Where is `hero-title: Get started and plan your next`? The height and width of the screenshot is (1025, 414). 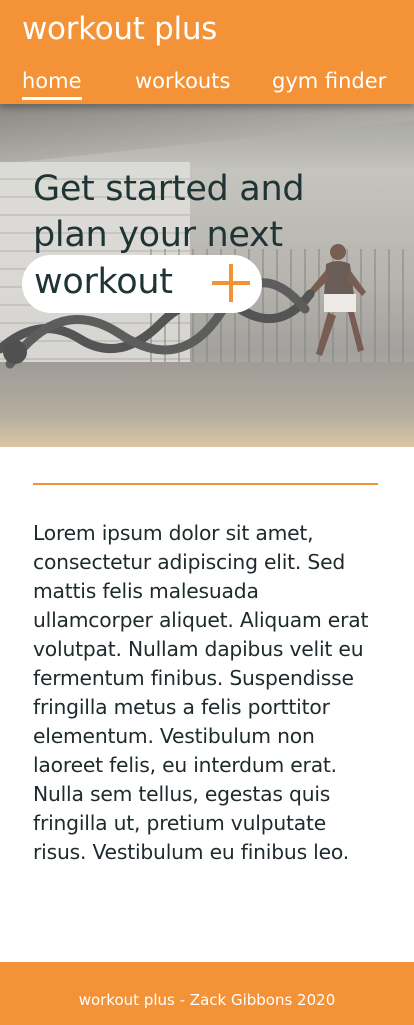
hero-title: Get started and plan your next is located at coordinates (169, 212).